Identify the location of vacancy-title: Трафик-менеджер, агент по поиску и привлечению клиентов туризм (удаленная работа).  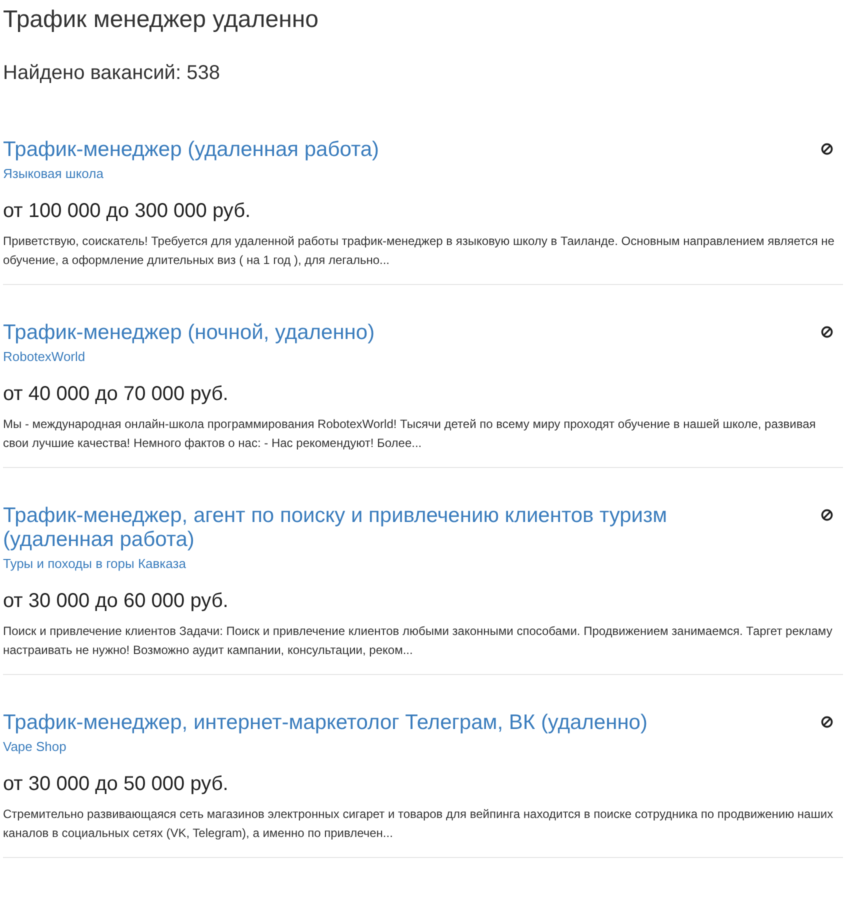
(353, 528).